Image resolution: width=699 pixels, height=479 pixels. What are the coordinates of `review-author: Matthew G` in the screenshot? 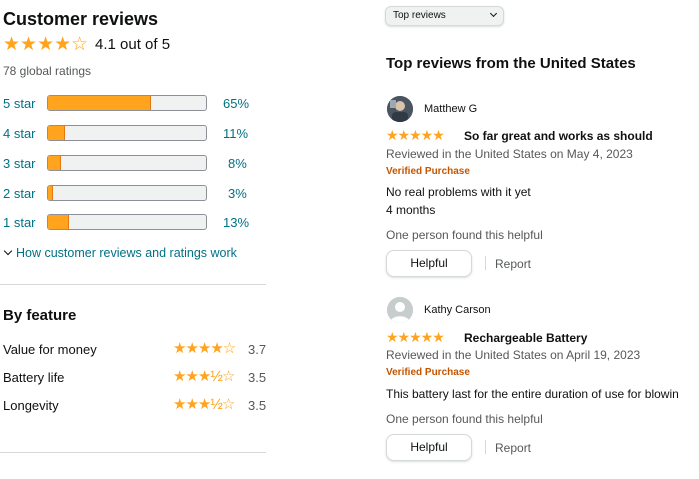 It's located at (450, 109).